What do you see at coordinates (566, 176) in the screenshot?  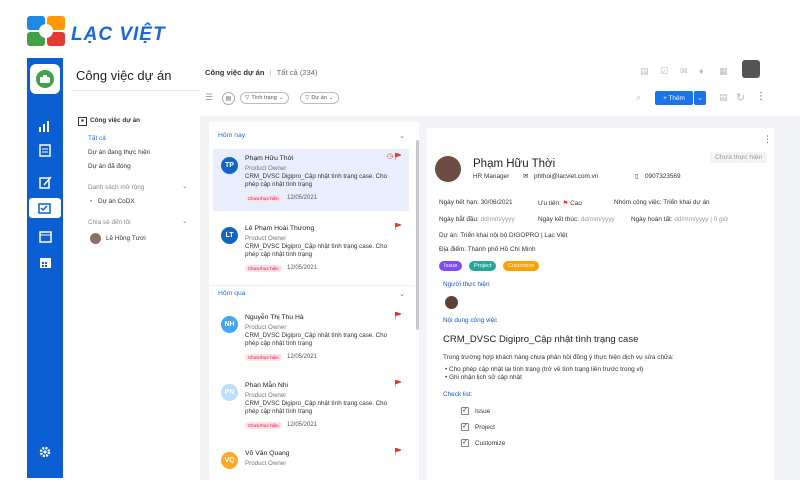 I see `assignee-email: phthoi@lacviet.com.vn` at bounding box center [566, 176].